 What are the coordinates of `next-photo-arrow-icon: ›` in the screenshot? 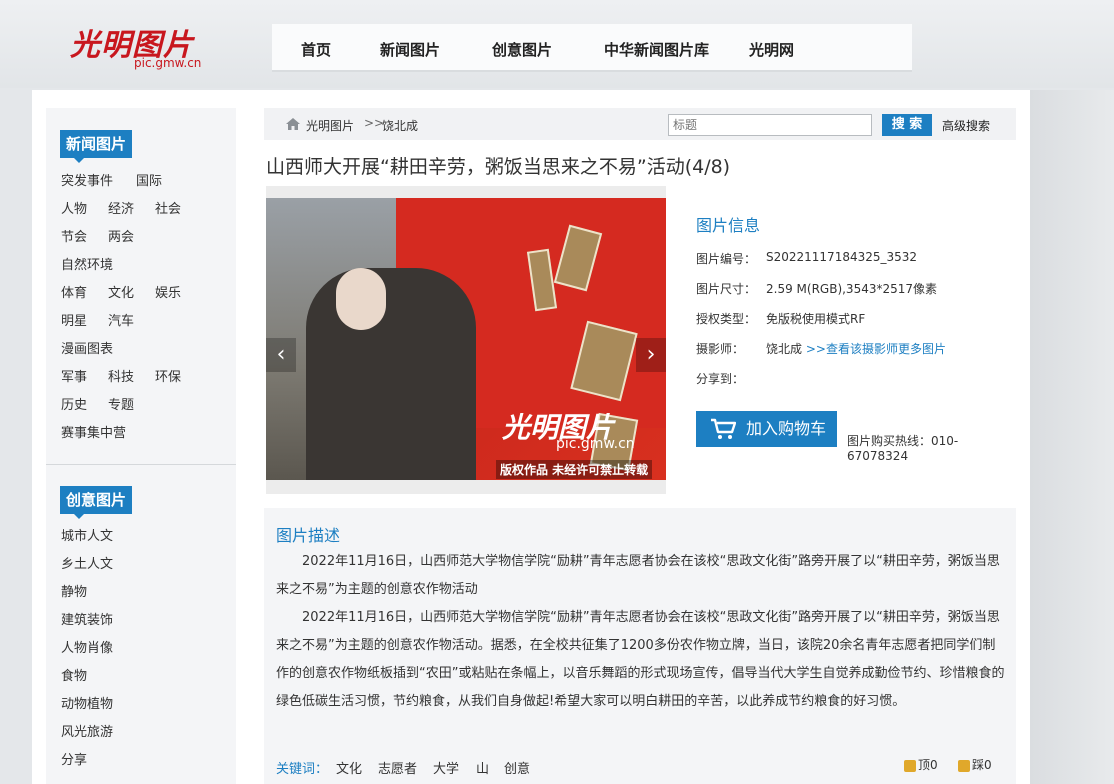 It's located at (651, 355).